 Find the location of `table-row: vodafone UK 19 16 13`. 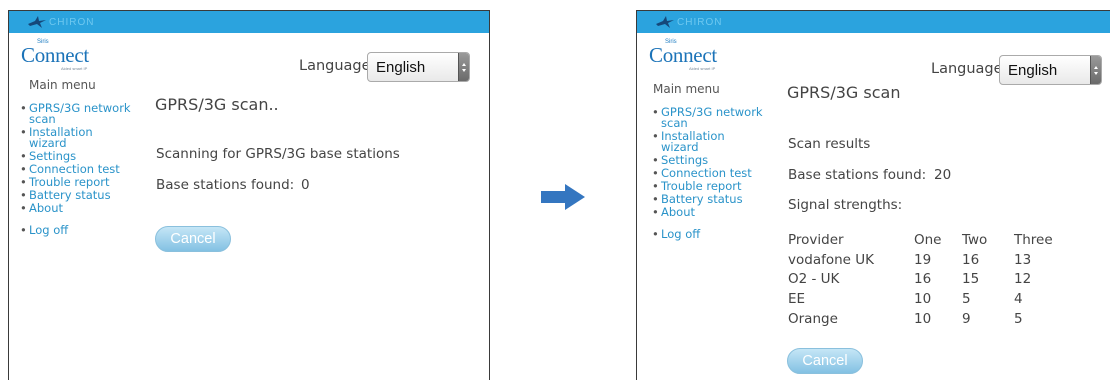

table-row: vodafone UK 19 16 13 is located at coordinates (926, 260).